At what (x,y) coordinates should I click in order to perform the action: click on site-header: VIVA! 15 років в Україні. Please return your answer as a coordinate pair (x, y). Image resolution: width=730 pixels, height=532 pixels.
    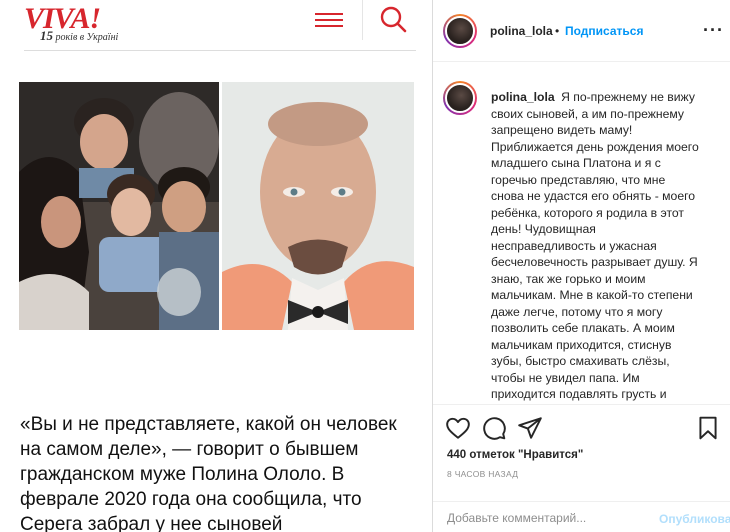
    Looking at the image, I should click on (216, 25).